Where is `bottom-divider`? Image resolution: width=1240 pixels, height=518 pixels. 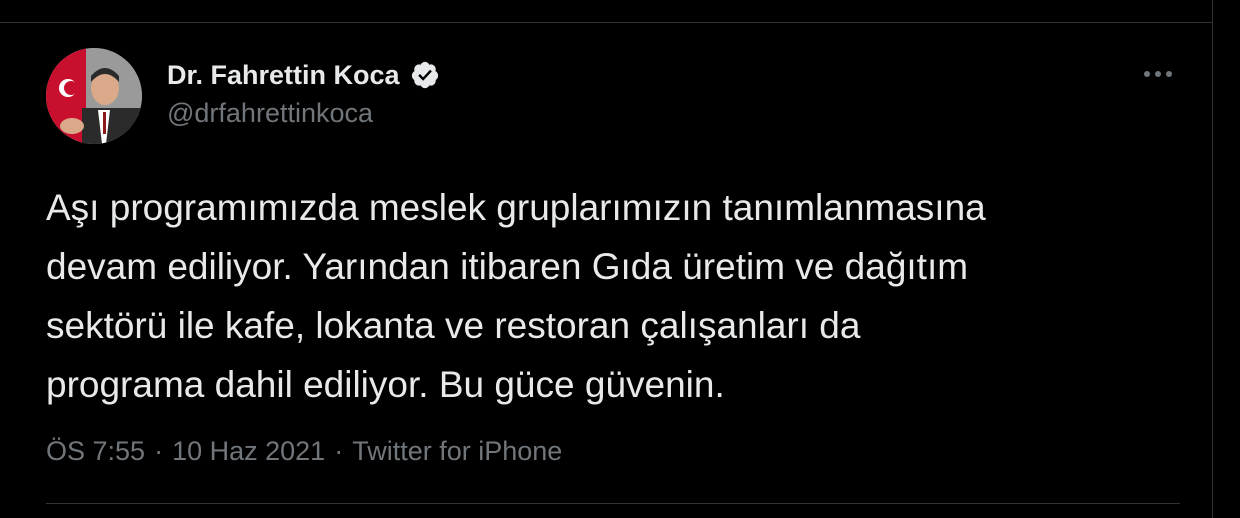
bottom-divider is located at coordinates (613, 503).